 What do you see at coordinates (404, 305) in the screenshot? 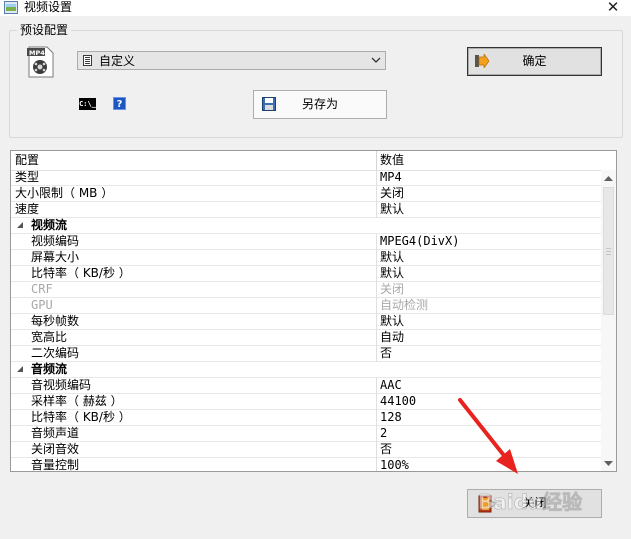
I see `row-value: 自动检测` at bounding box center [404, 305].